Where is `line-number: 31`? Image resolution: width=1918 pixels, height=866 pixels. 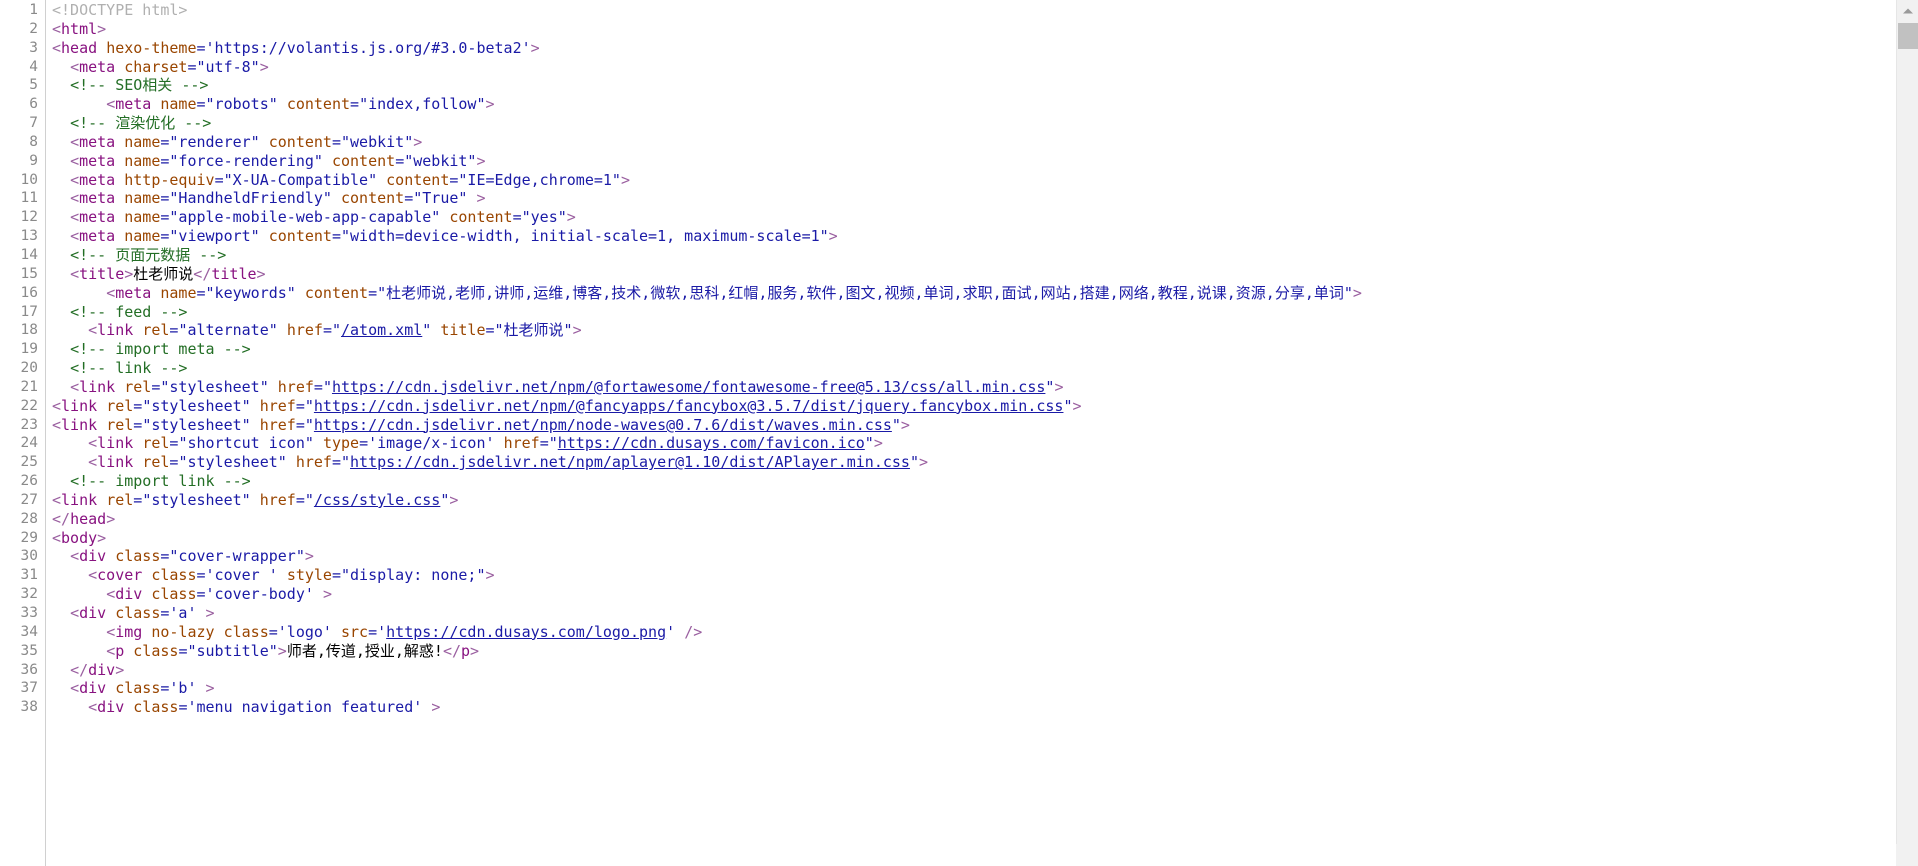 line-number: 31 is located at coordinates (29, 575).